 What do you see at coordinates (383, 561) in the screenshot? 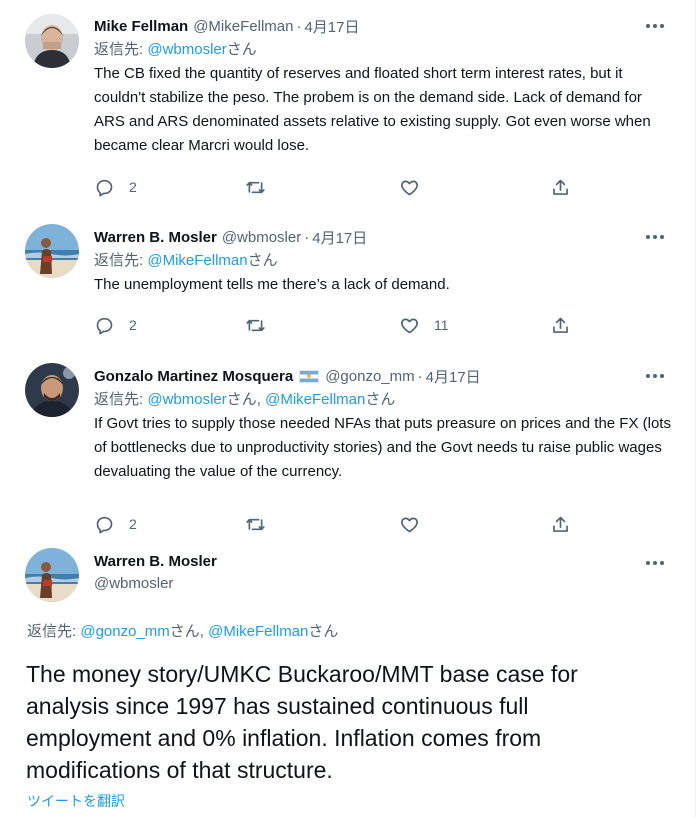
I see `tweet-header: Warren B. Mosler` at bounding box center [383, 561].